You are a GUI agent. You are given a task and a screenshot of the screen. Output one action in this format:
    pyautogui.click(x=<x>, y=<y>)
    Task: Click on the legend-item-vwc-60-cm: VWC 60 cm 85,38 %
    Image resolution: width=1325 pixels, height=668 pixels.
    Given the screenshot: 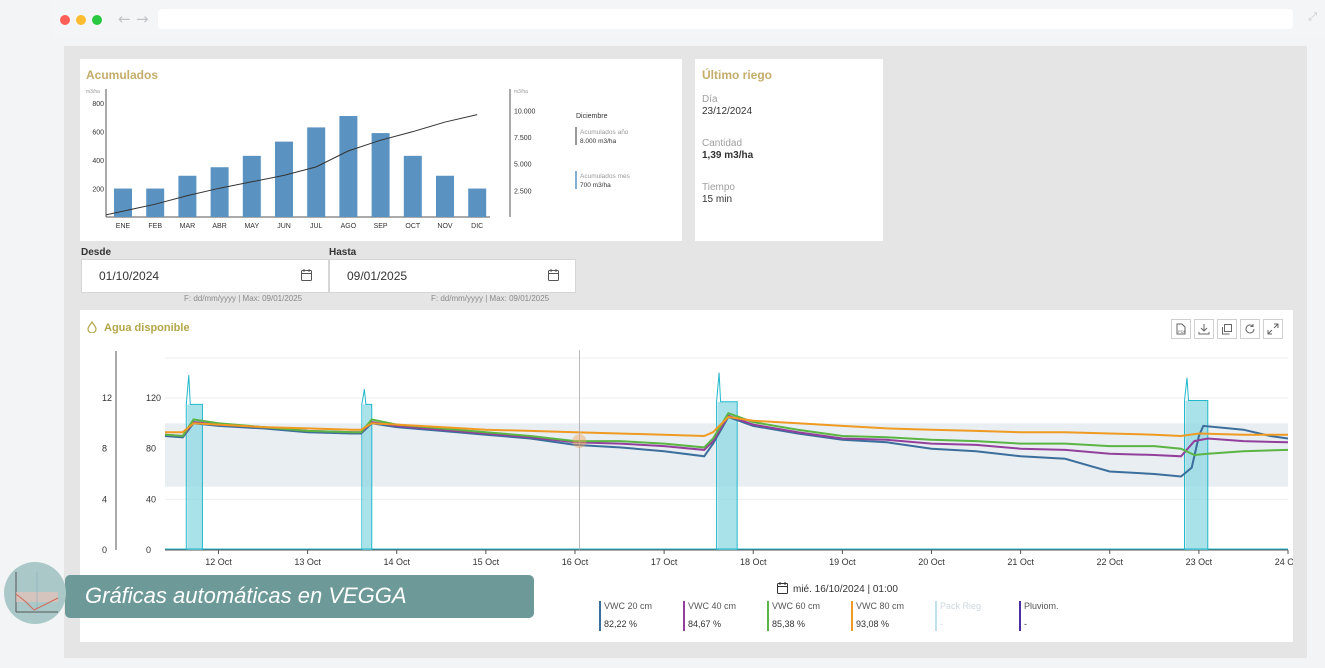 What is the action you would take?
    pyautogui.click(x=793, y=616)
    